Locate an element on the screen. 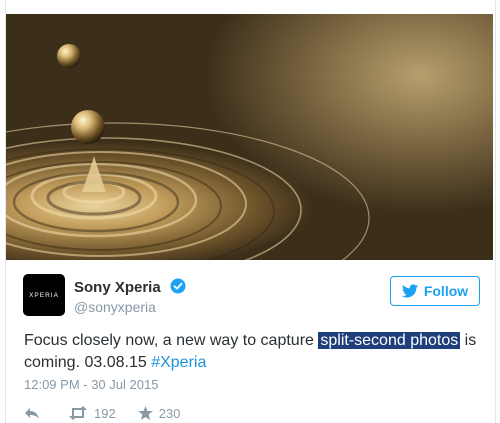 The height and width of the screenshot is (423, 500). profile-avatar: XPERIA is located at coordinates (44, 295).